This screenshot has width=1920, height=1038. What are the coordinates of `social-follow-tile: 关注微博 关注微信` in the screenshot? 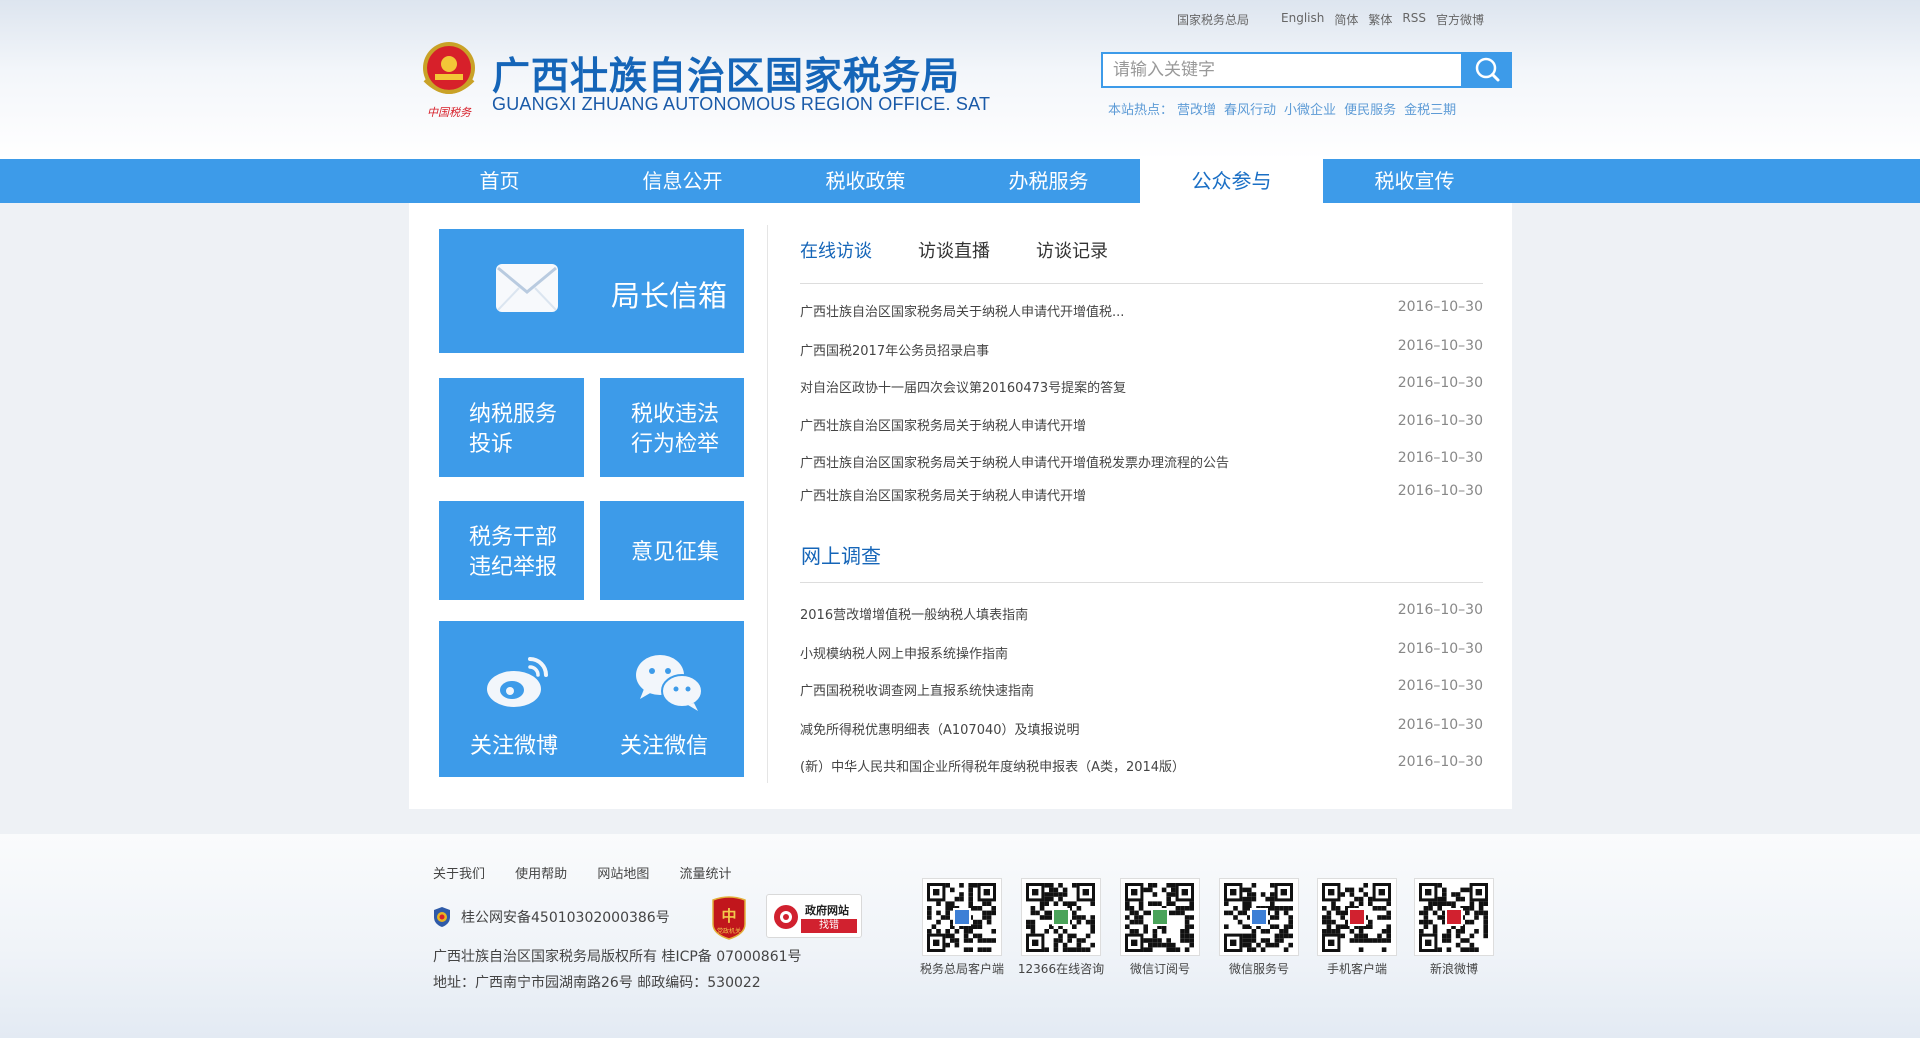 It's located at (591, 699).